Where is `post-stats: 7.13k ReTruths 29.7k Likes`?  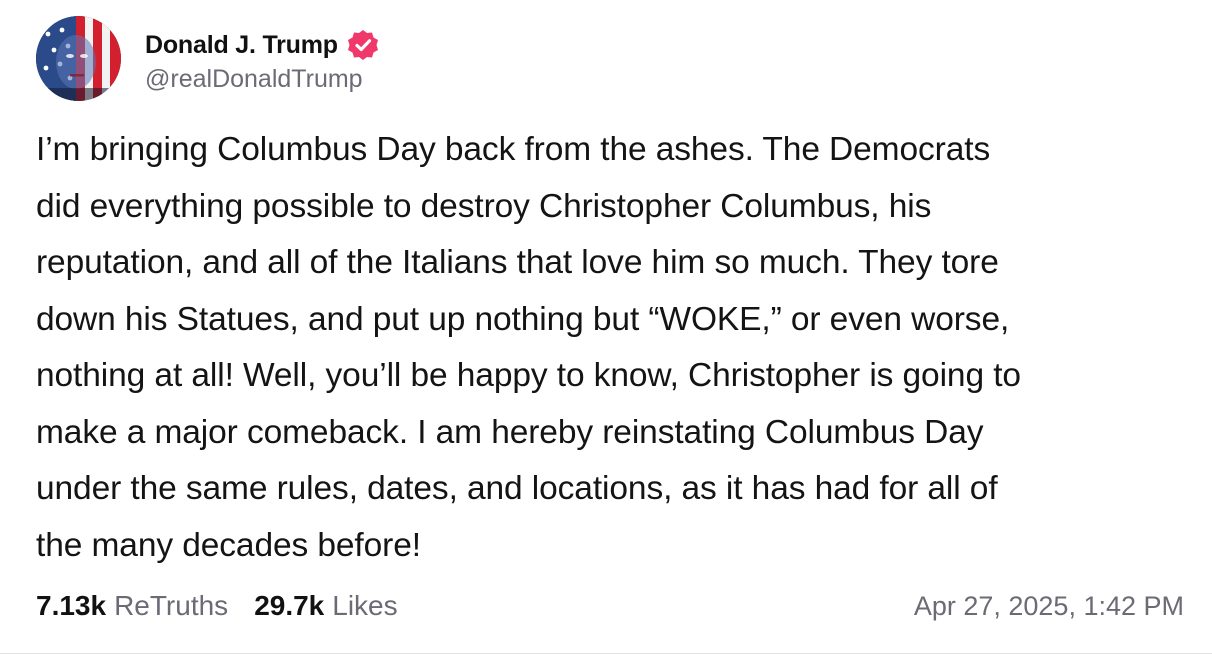
post-stats: 7.13k ReTruths 29.7k Likes is located at coordinates (230, 606).